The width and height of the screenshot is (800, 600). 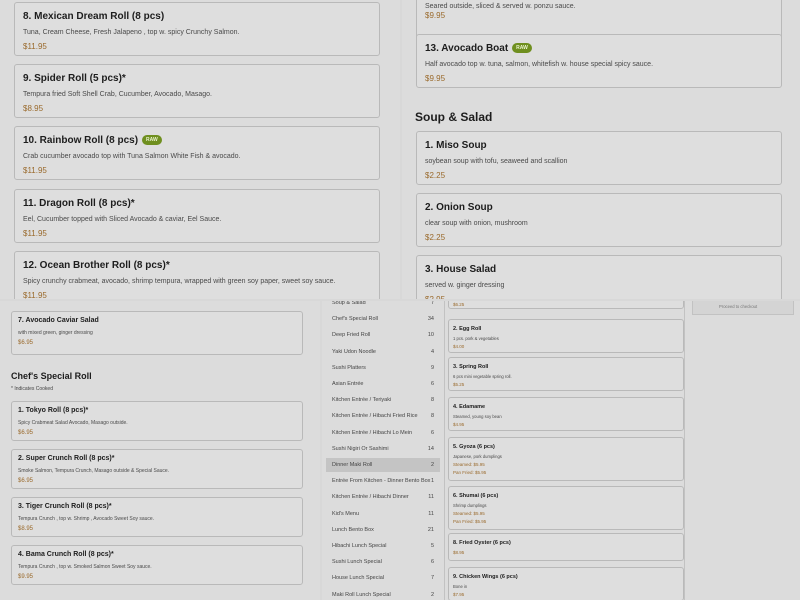 I want to click on category-item: Sushi Lunch Special 6, so click(x=383, y=562).